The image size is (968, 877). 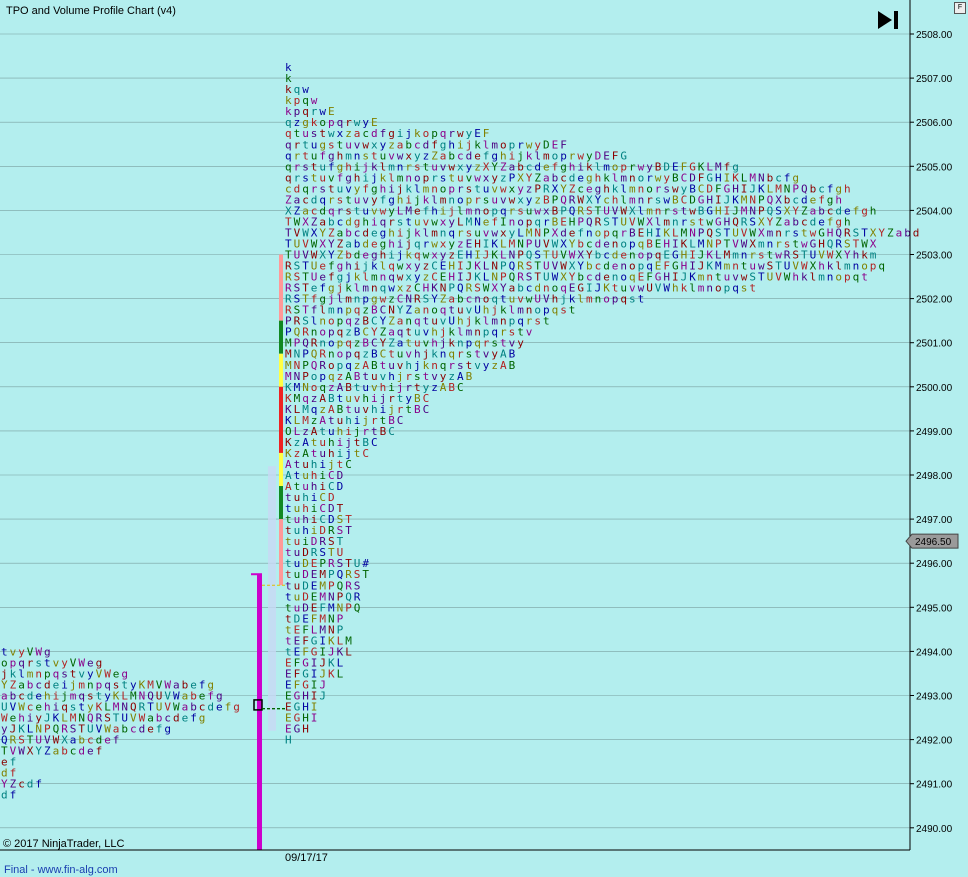 What do you see at coordinates (934, 79) in the screenshot?
I see `y-tick-label: 2507.00` at bounding box center [934, 79].